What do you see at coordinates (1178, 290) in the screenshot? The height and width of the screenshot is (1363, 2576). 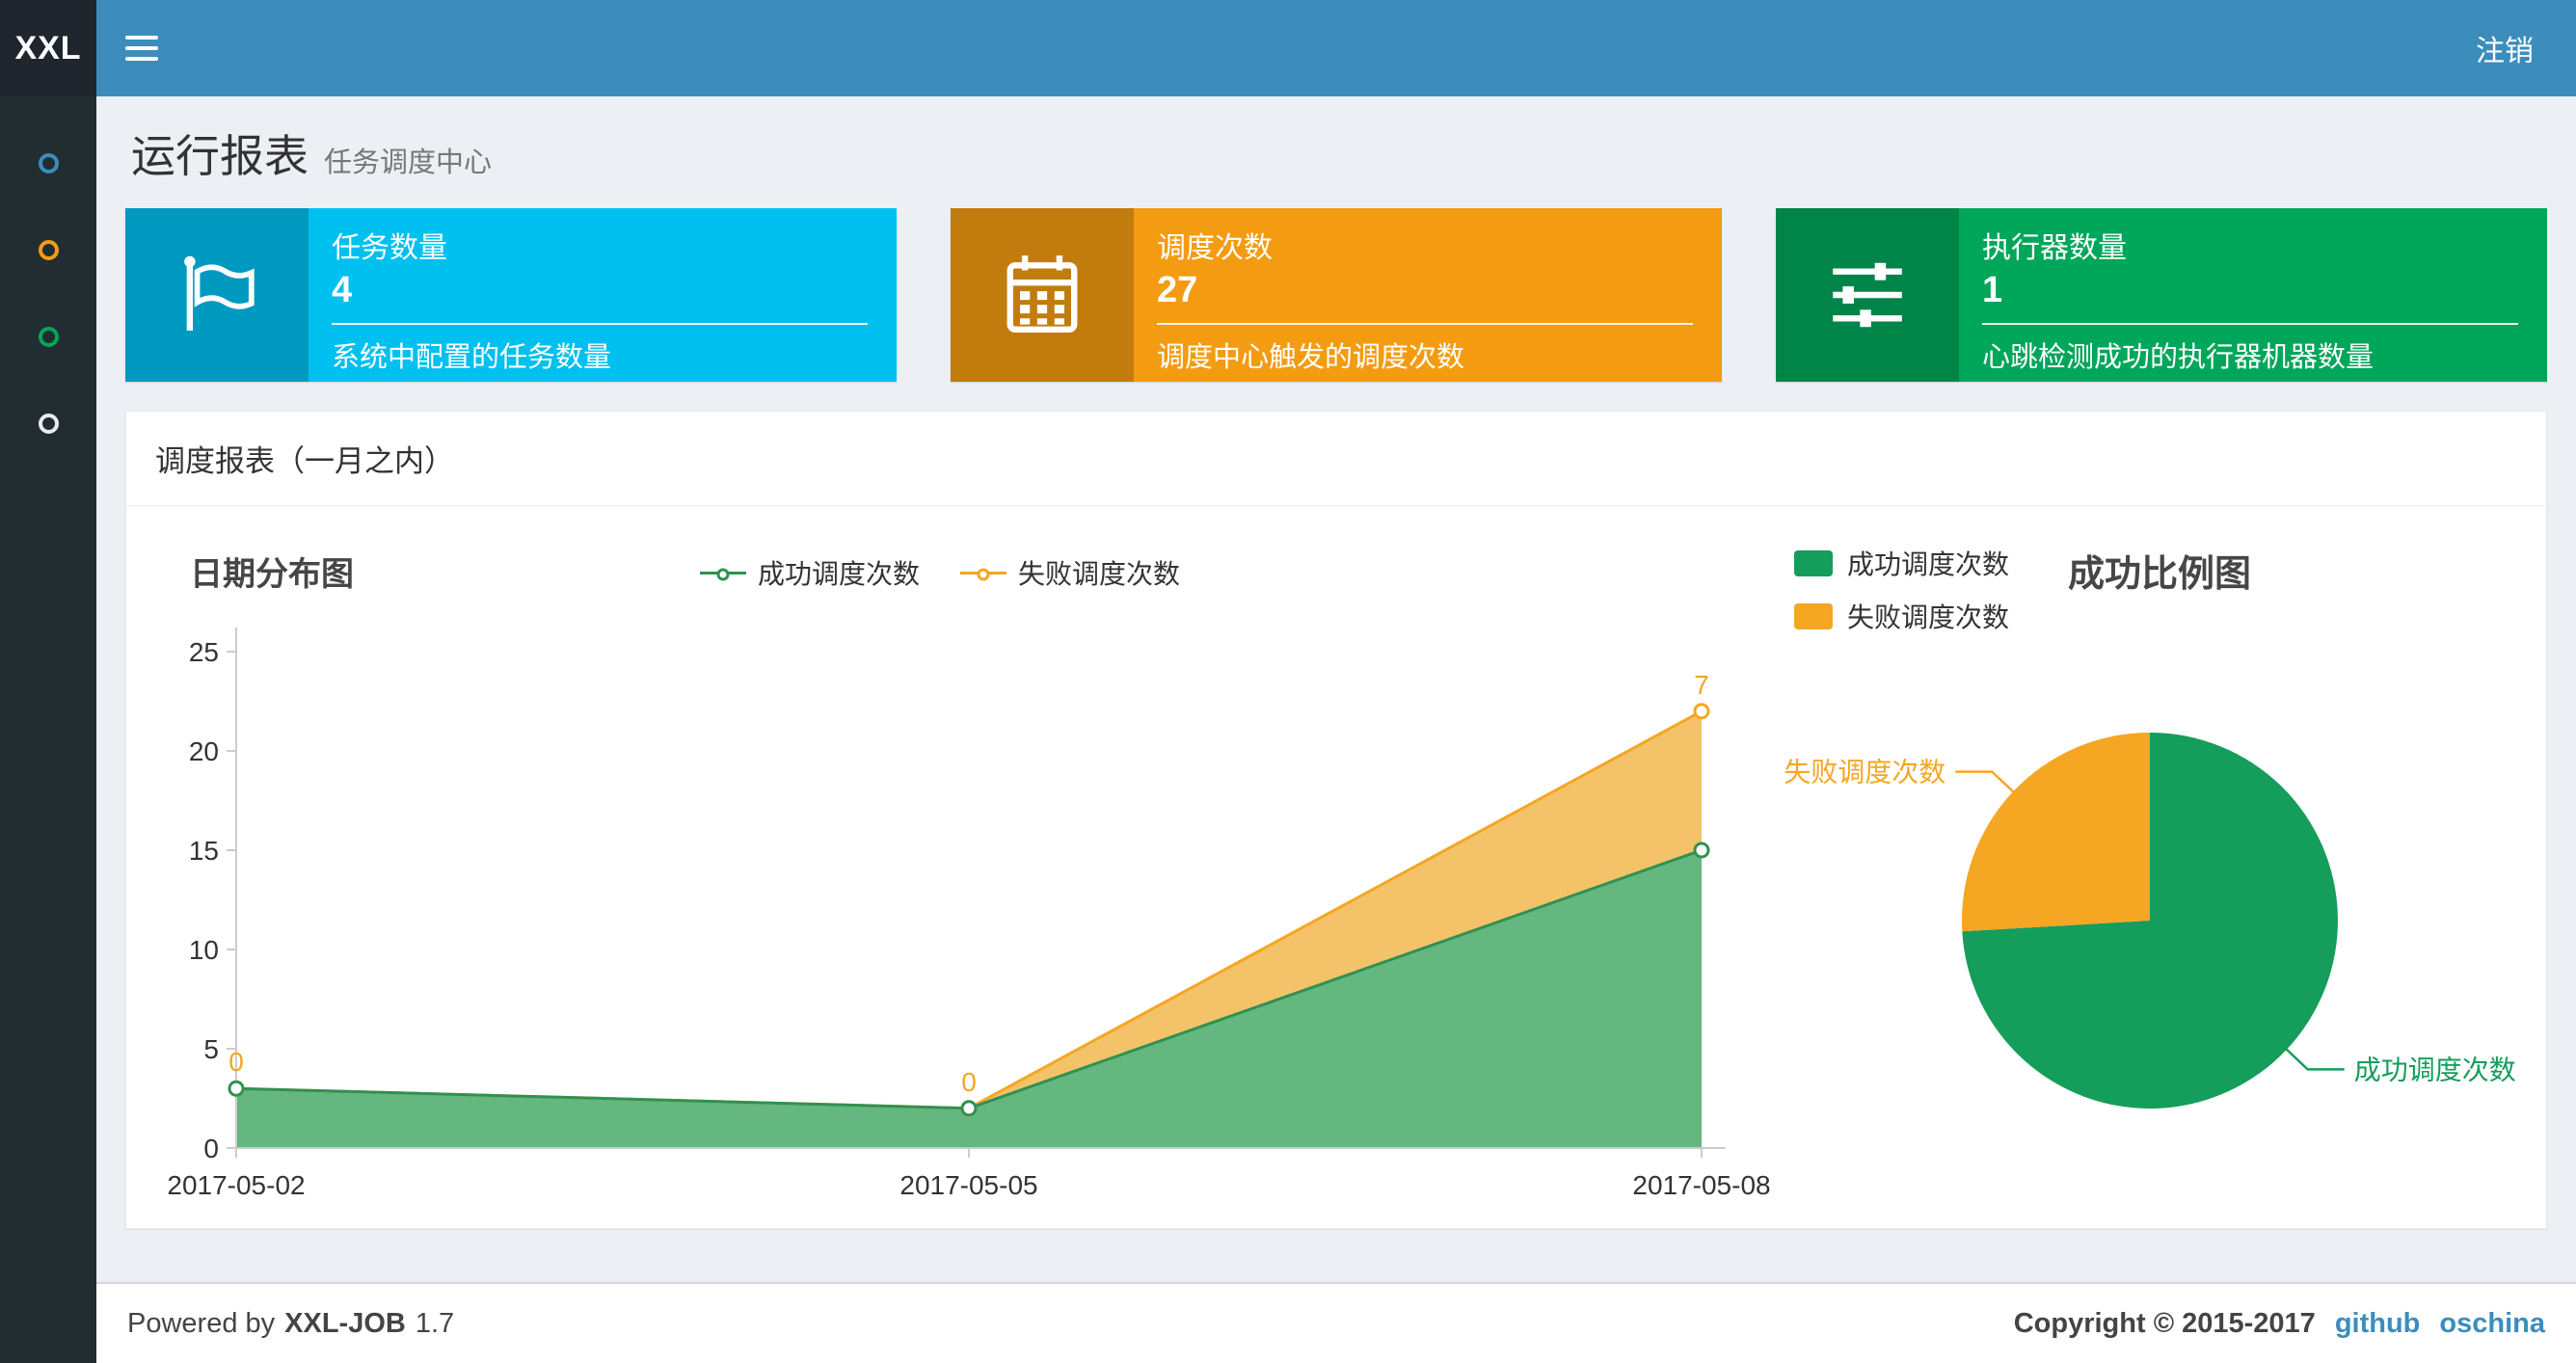 I see `info-box-value: 27` at bounding box center [1178, 290].